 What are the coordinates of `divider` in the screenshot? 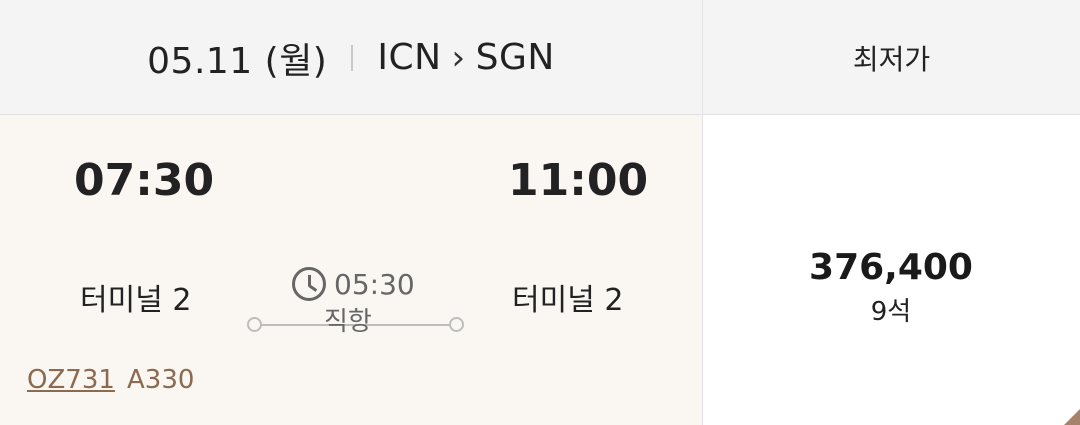 It's located at (352, 57).